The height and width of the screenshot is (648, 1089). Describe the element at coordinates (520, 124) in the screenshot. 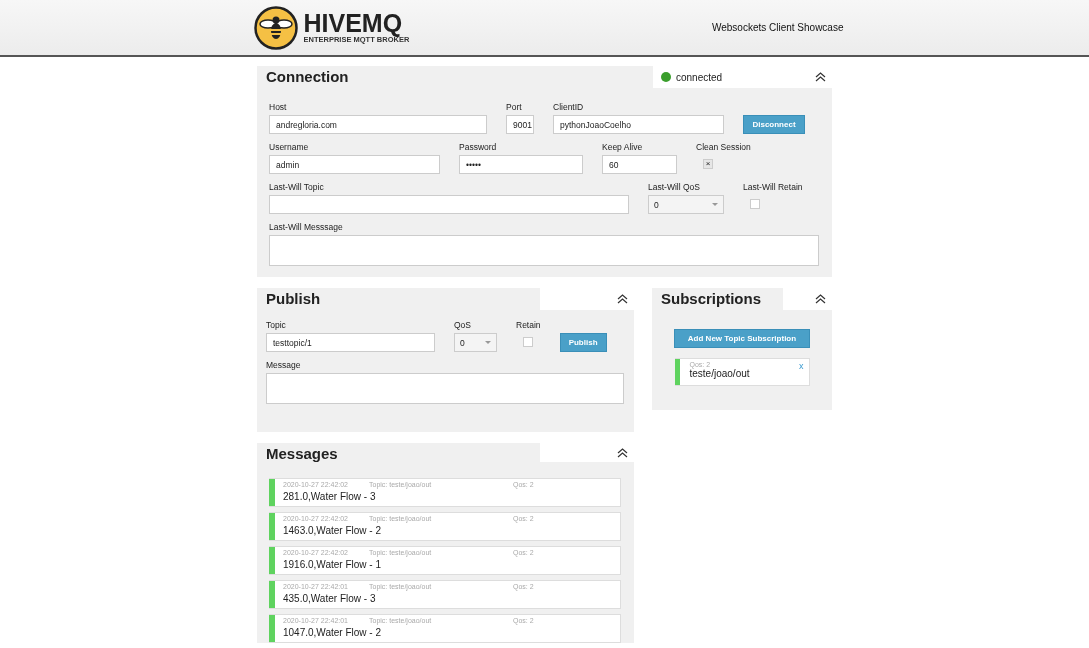

I see `input-field: 9001` at that location.